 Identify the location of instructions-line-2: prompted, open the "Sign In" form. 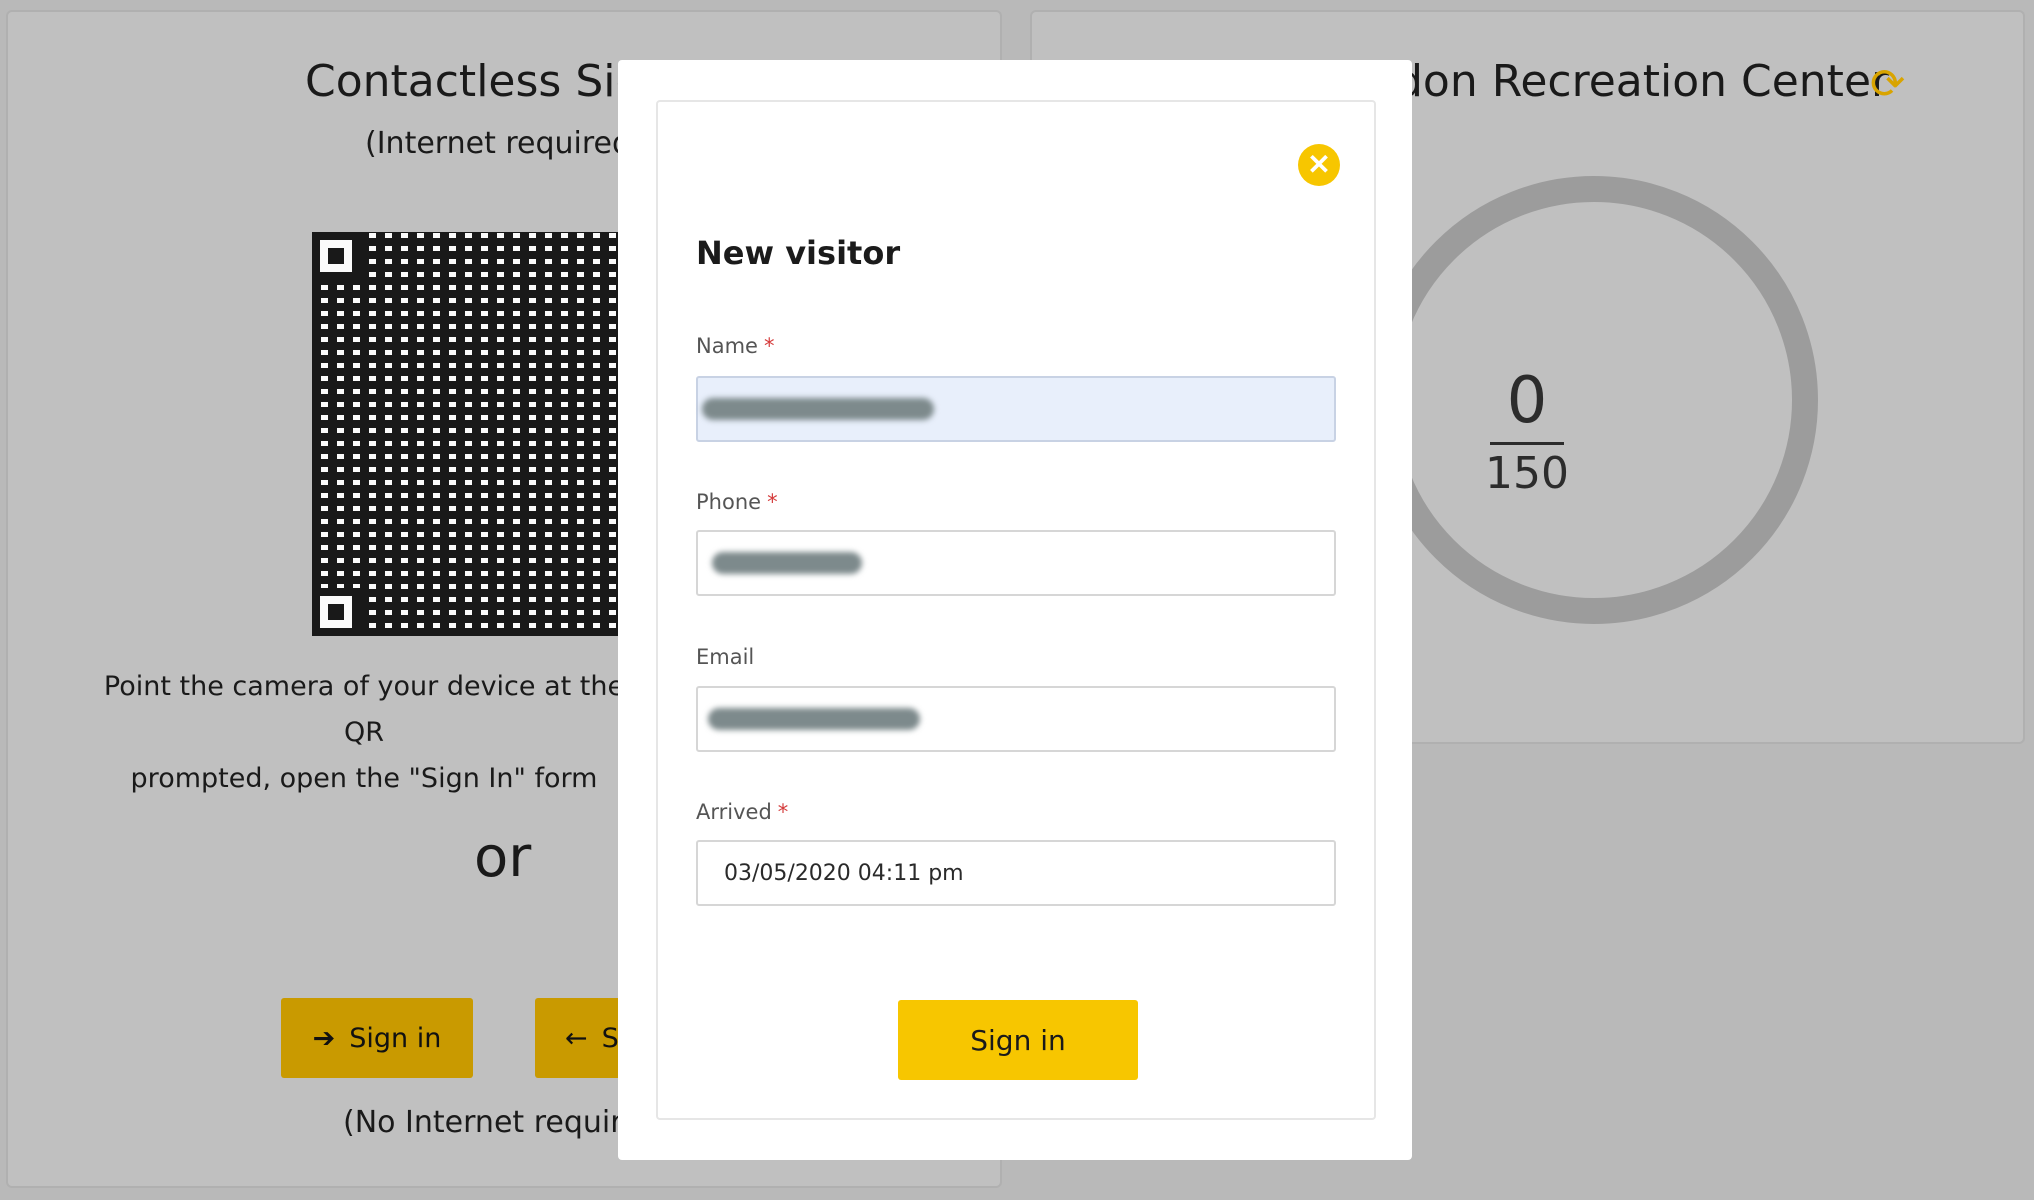
(364, 778).